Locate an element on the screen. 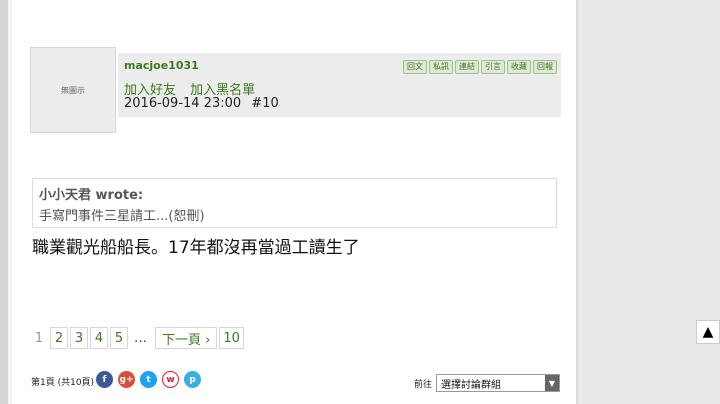 The height and width of the screenshot is (404, 720). twitter-icon: t is located at coordinates (148, 379).